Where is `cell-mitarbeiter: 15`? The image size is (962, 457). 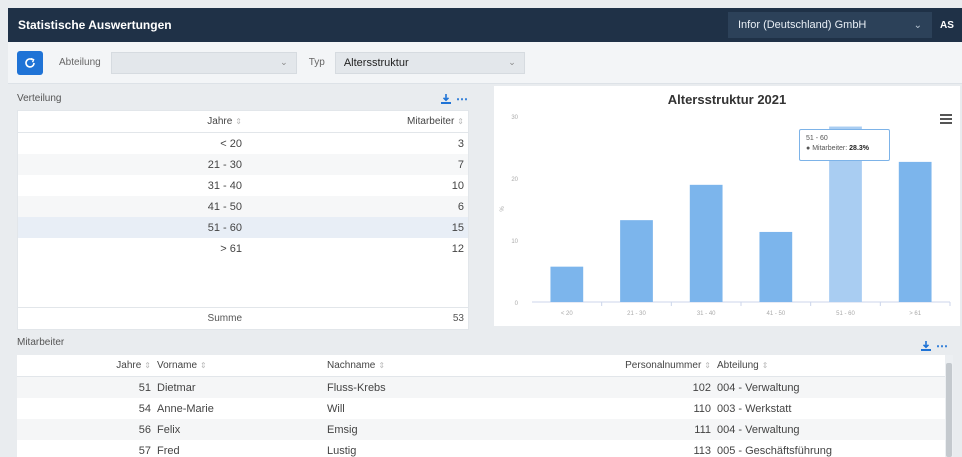
cell-mitarbeiter: 15 is located at coordinates (457, 227).